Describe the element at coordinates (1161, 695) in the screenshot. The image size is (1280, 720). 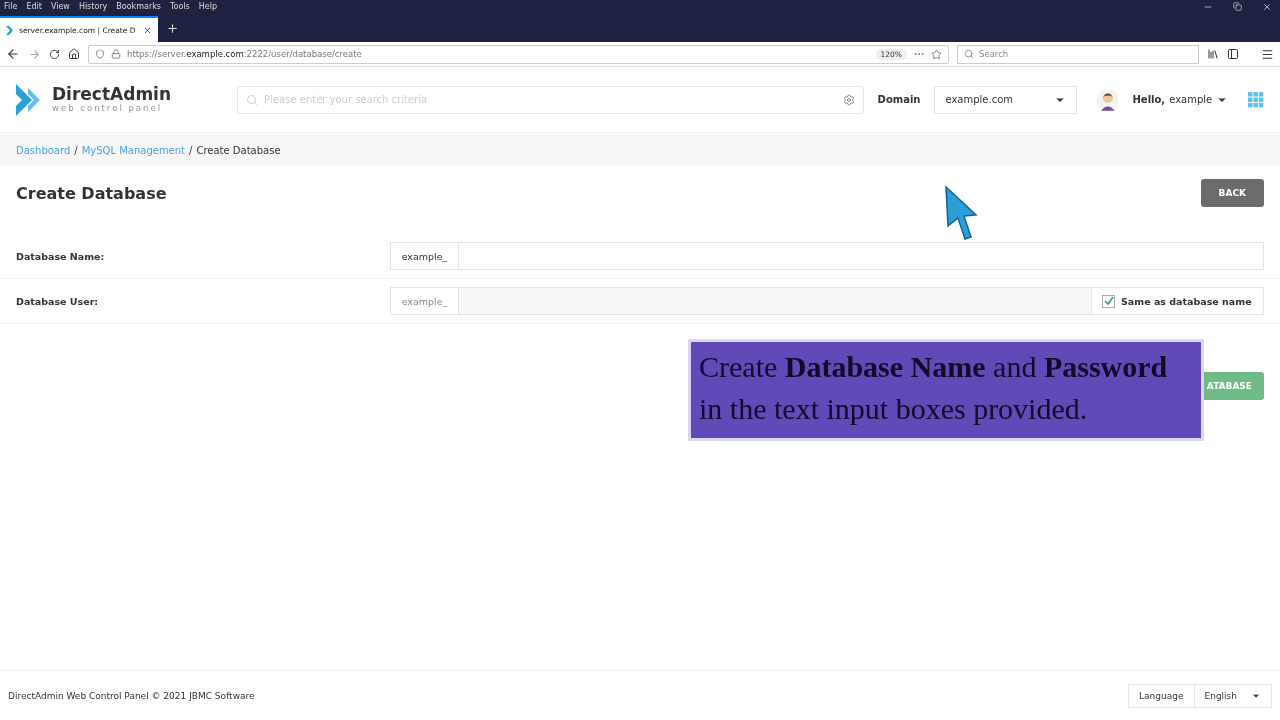
I see `language-label: Language` at that location.